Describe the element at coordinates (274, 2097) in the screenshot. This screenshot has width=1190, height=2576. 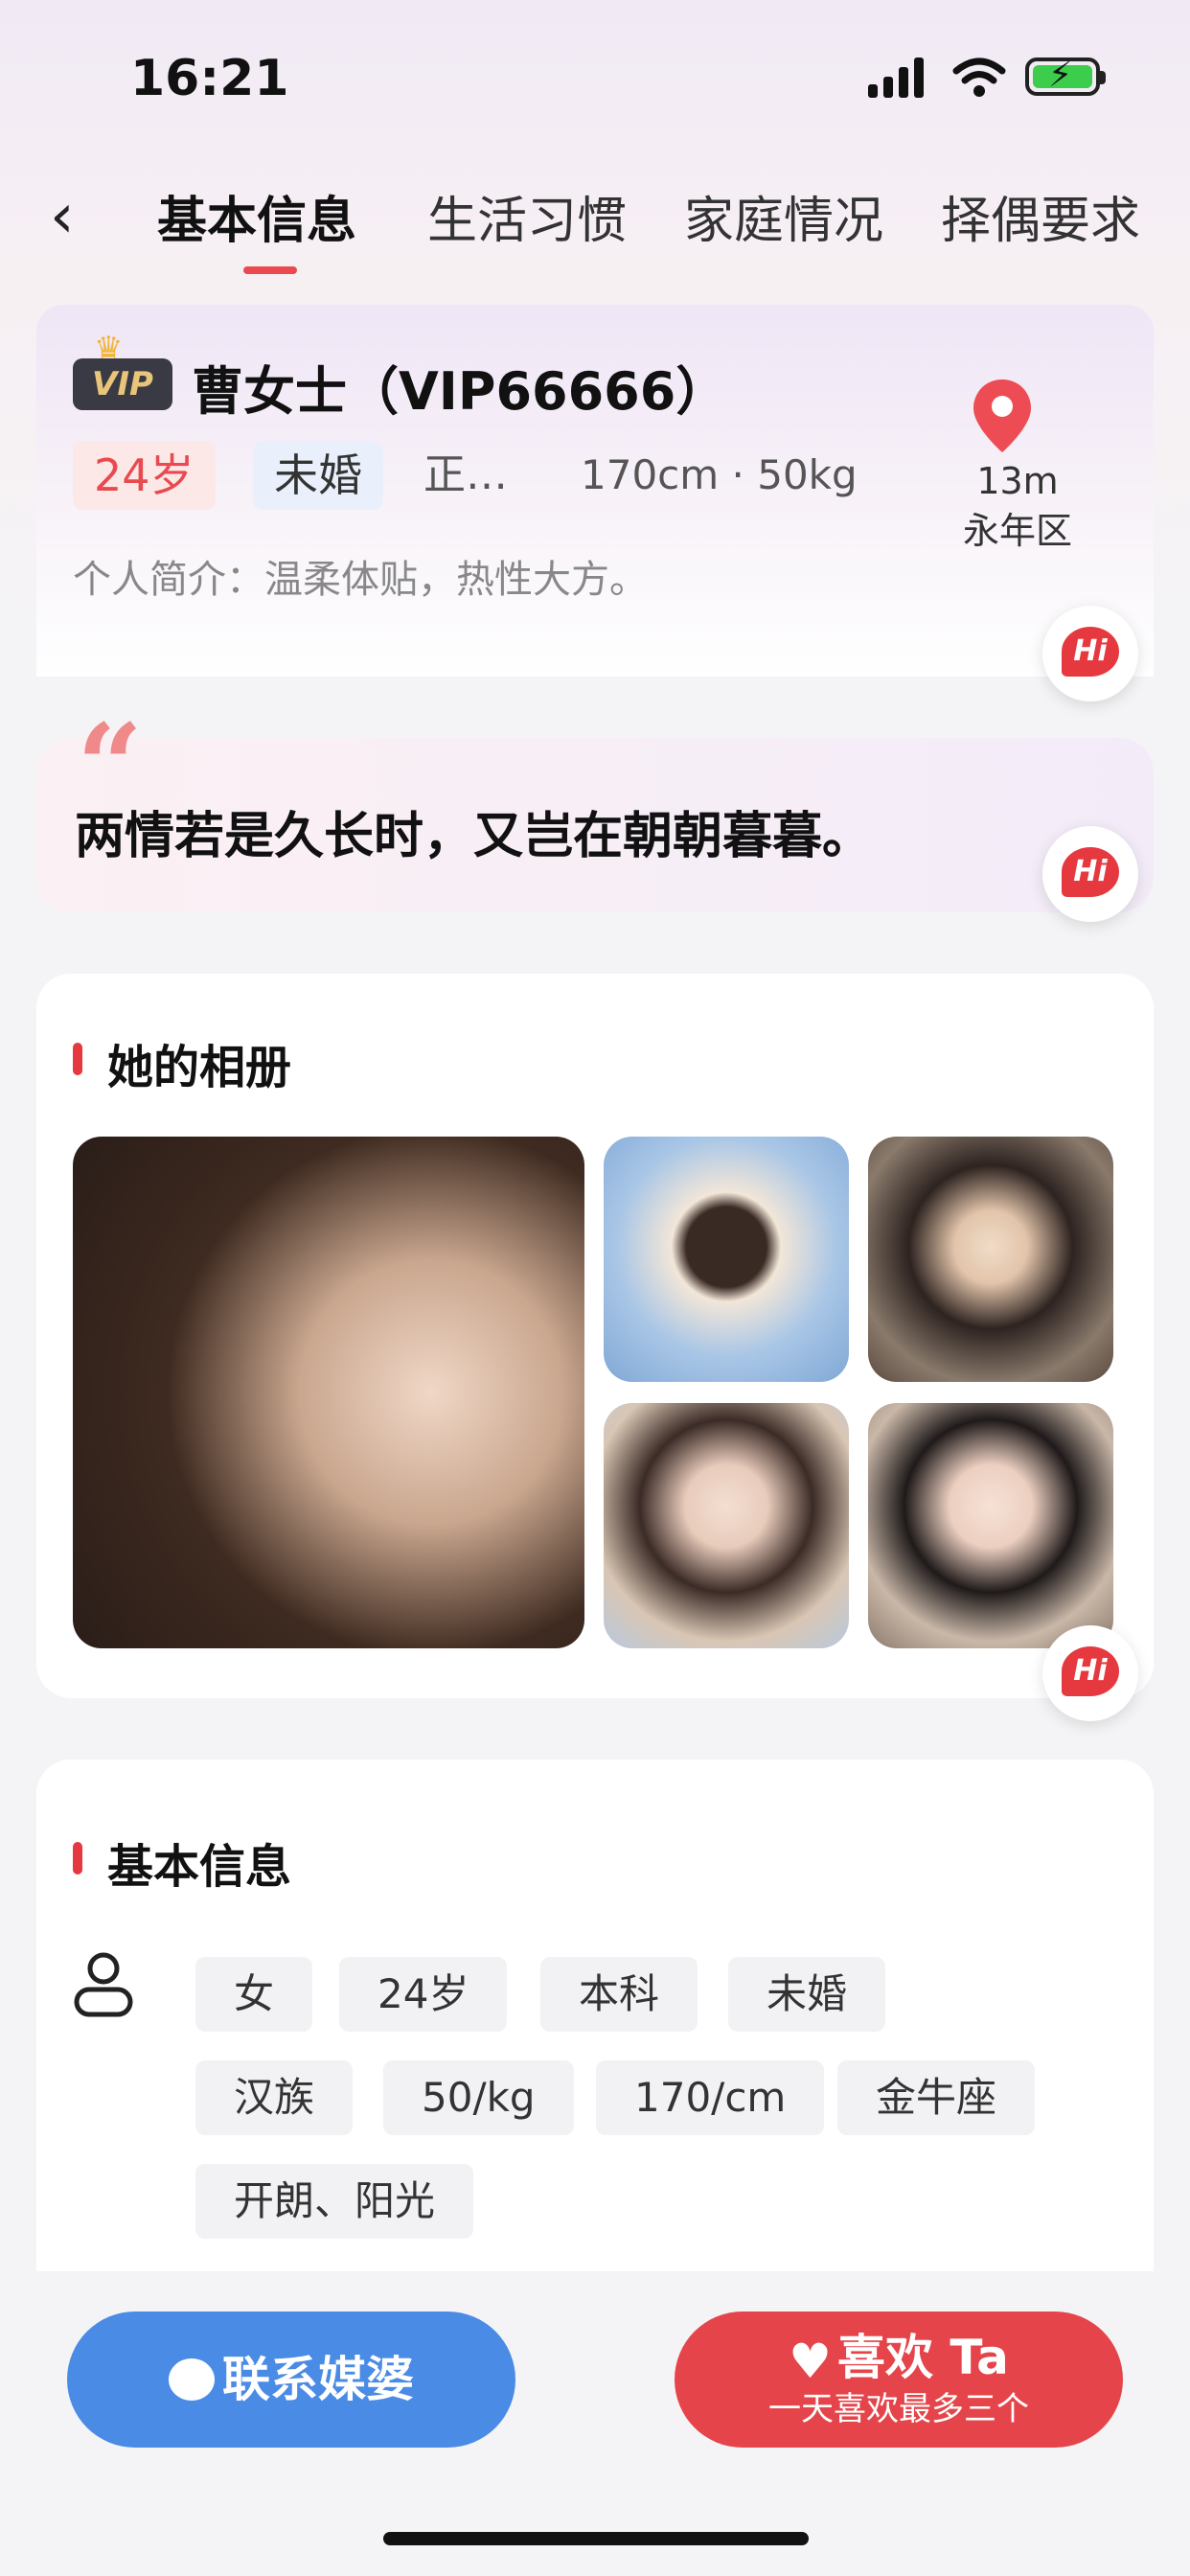
I see `info-tag: 汉族` at that location.